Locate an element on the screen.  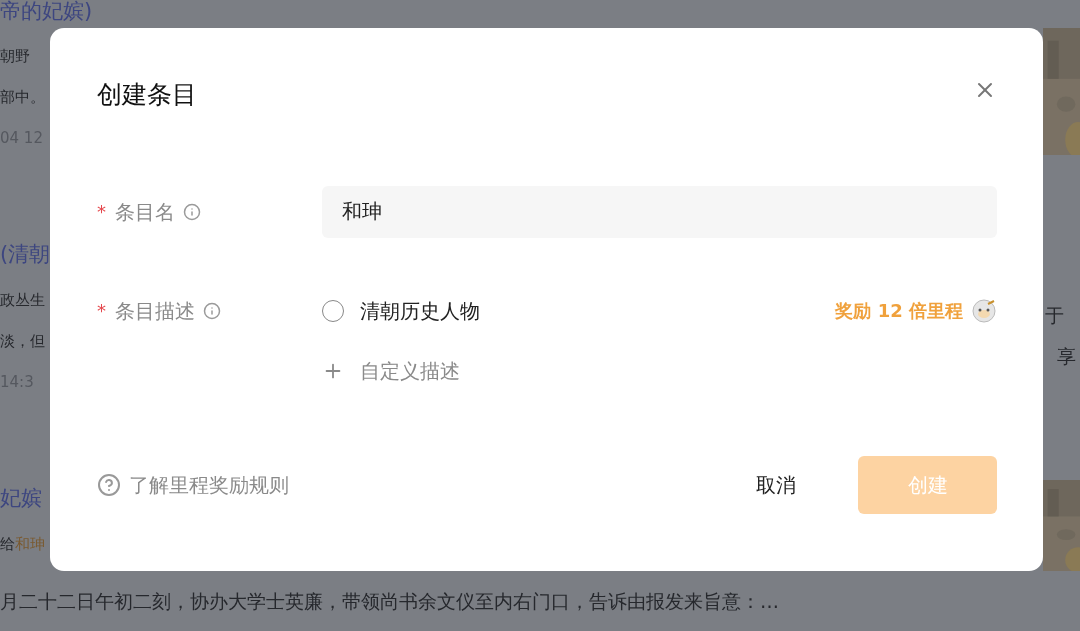
article-excerpt: 政丛生 is located at coordinates (23, 300).